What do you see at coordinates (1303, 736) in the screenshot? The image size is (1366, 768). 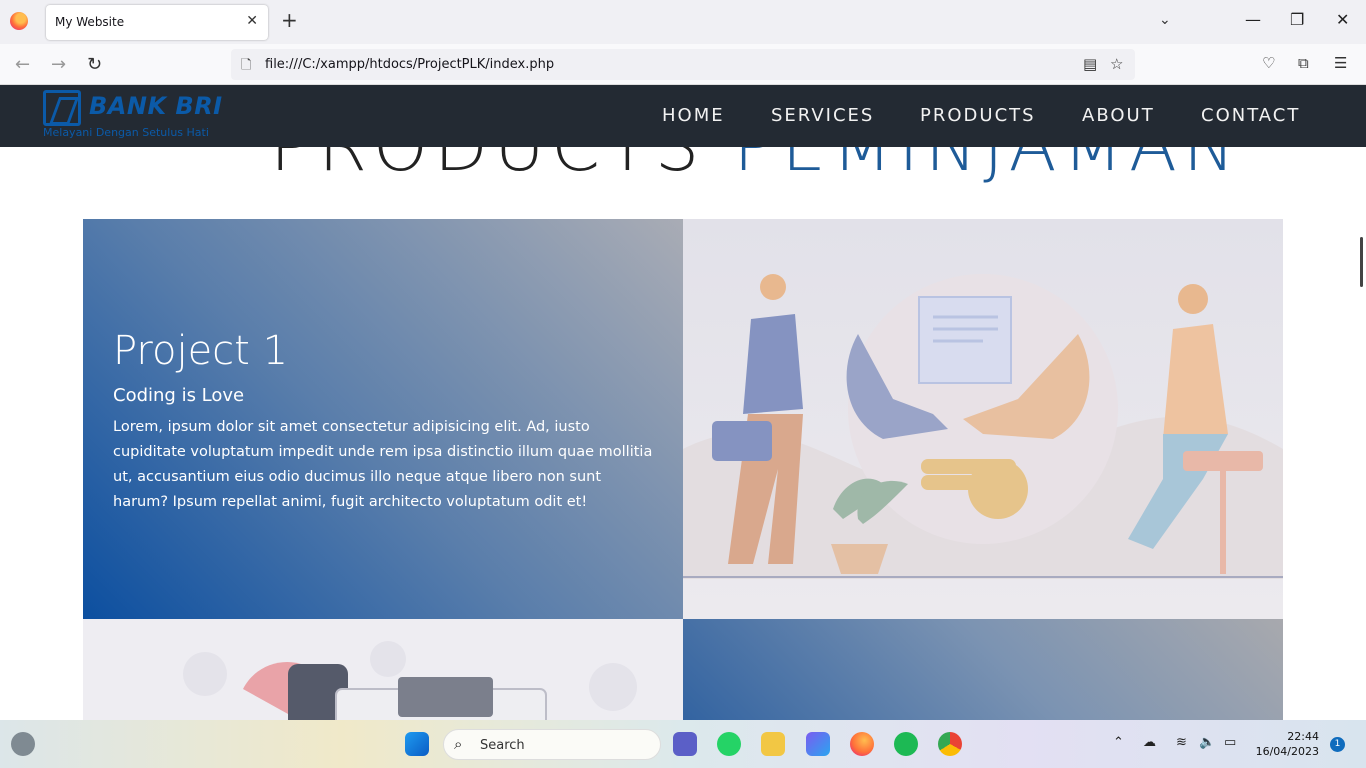 I see `clock-time: 22:44` at bounding box center [1303, 736].